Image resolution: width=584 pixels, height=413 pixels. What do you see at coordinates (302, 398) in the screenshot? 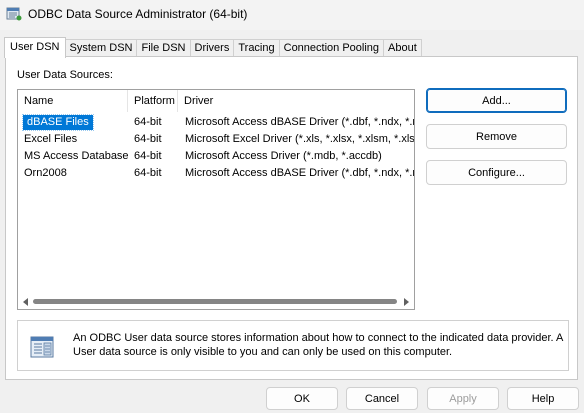
I see `ok-button: OK` at bounding box center [302, 398].